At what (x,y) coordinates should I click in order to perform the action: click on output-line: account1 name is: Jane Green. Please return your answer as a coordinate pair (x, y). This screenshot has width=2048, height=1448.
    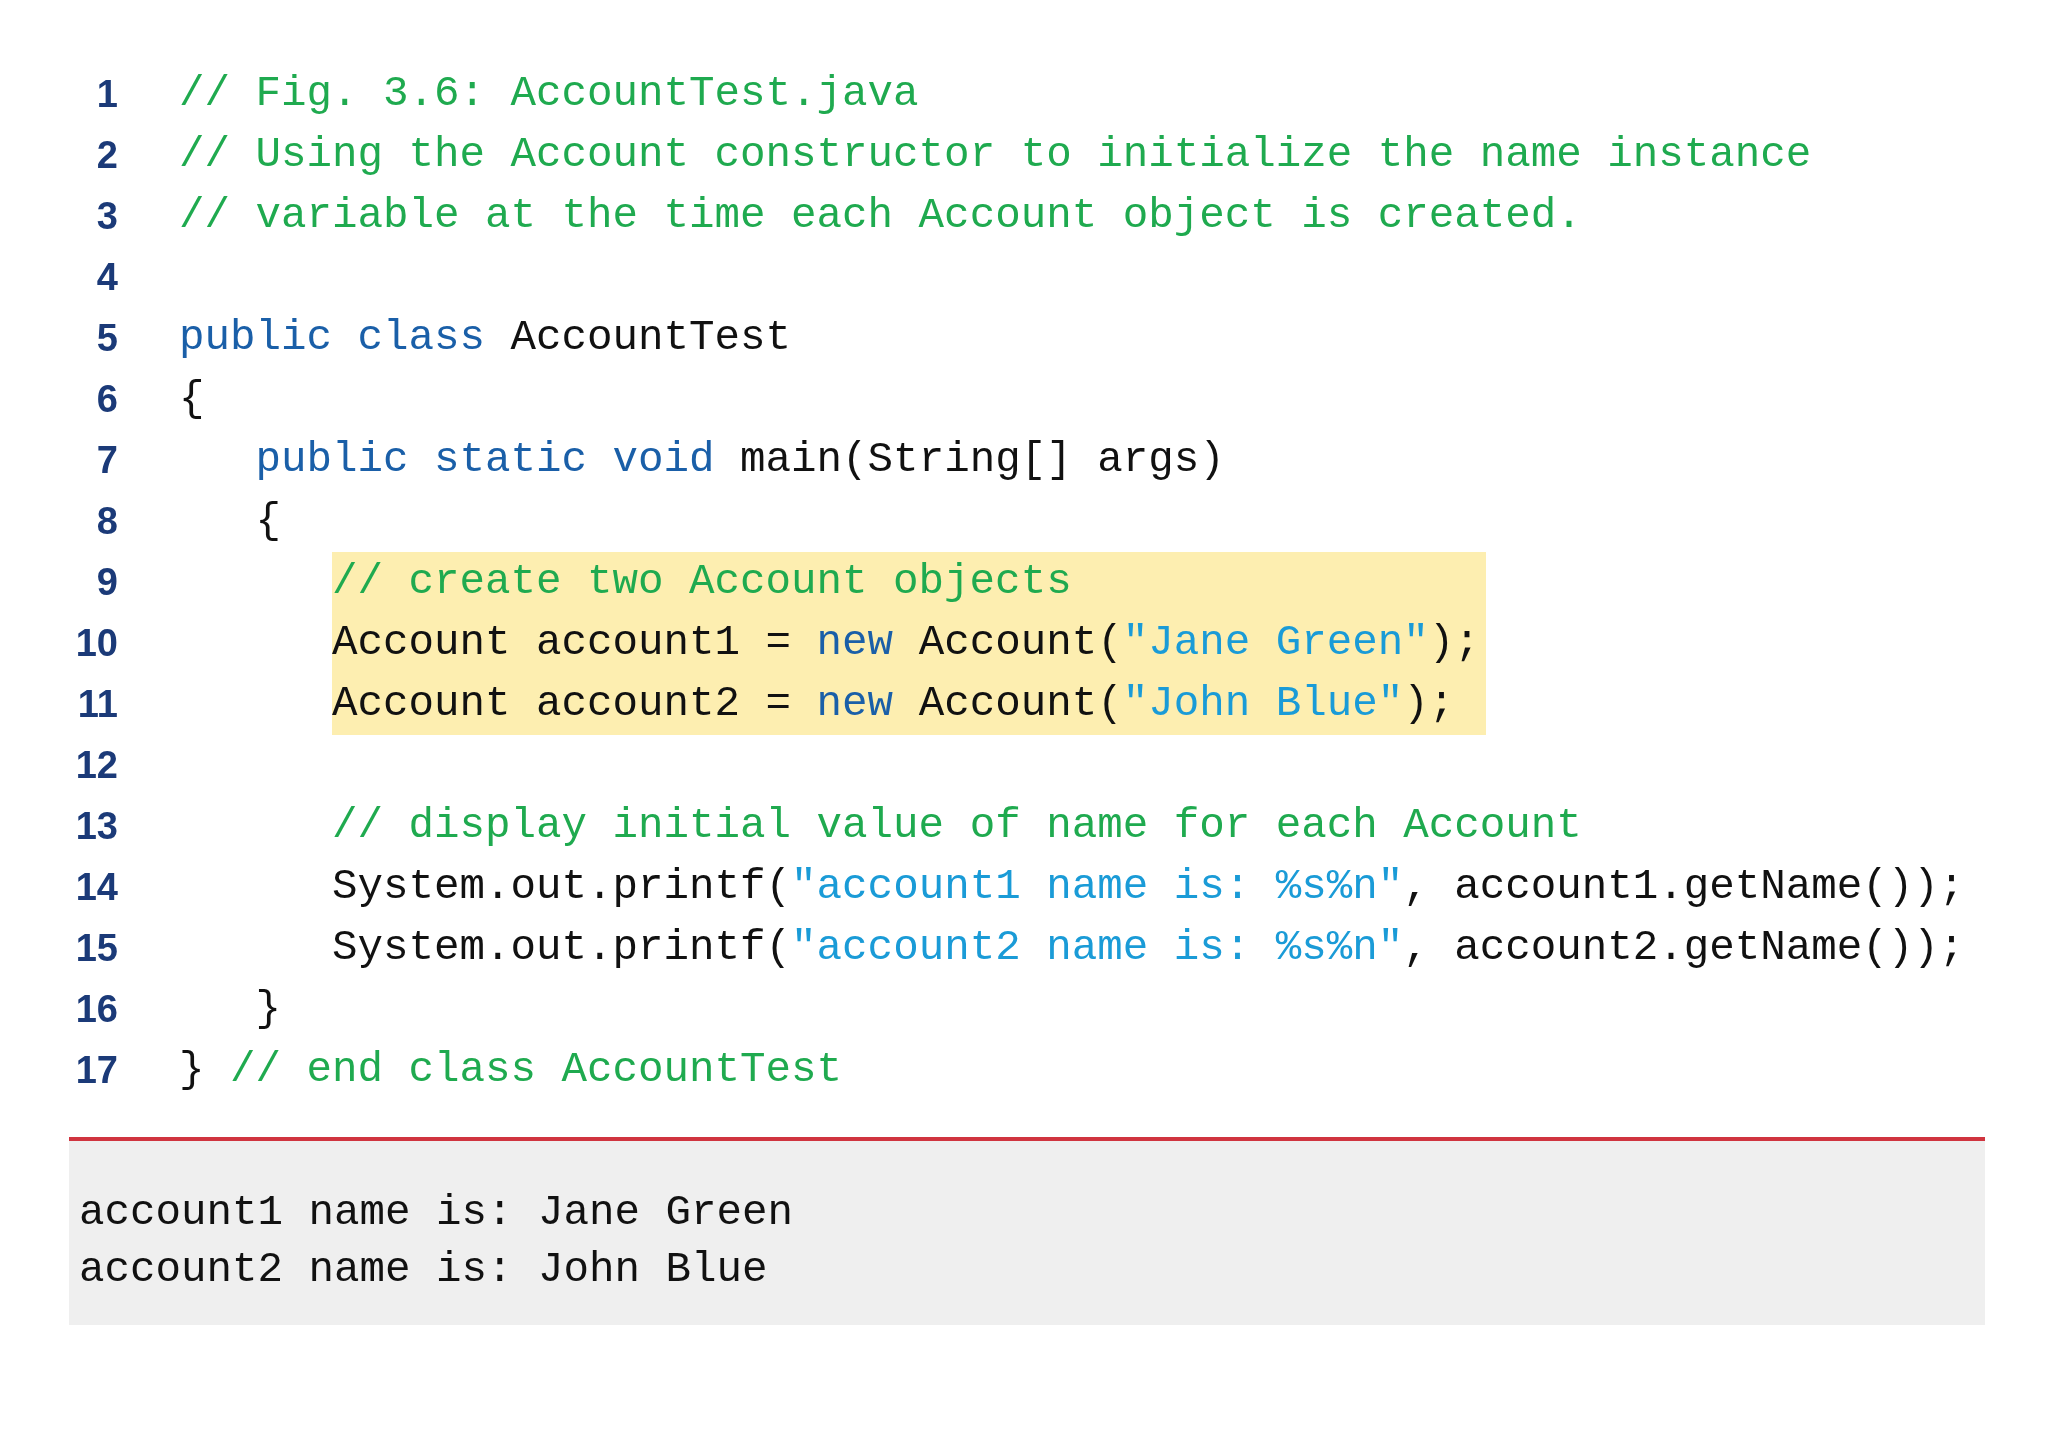
    Looking at the image, I should click on (436, 1213).